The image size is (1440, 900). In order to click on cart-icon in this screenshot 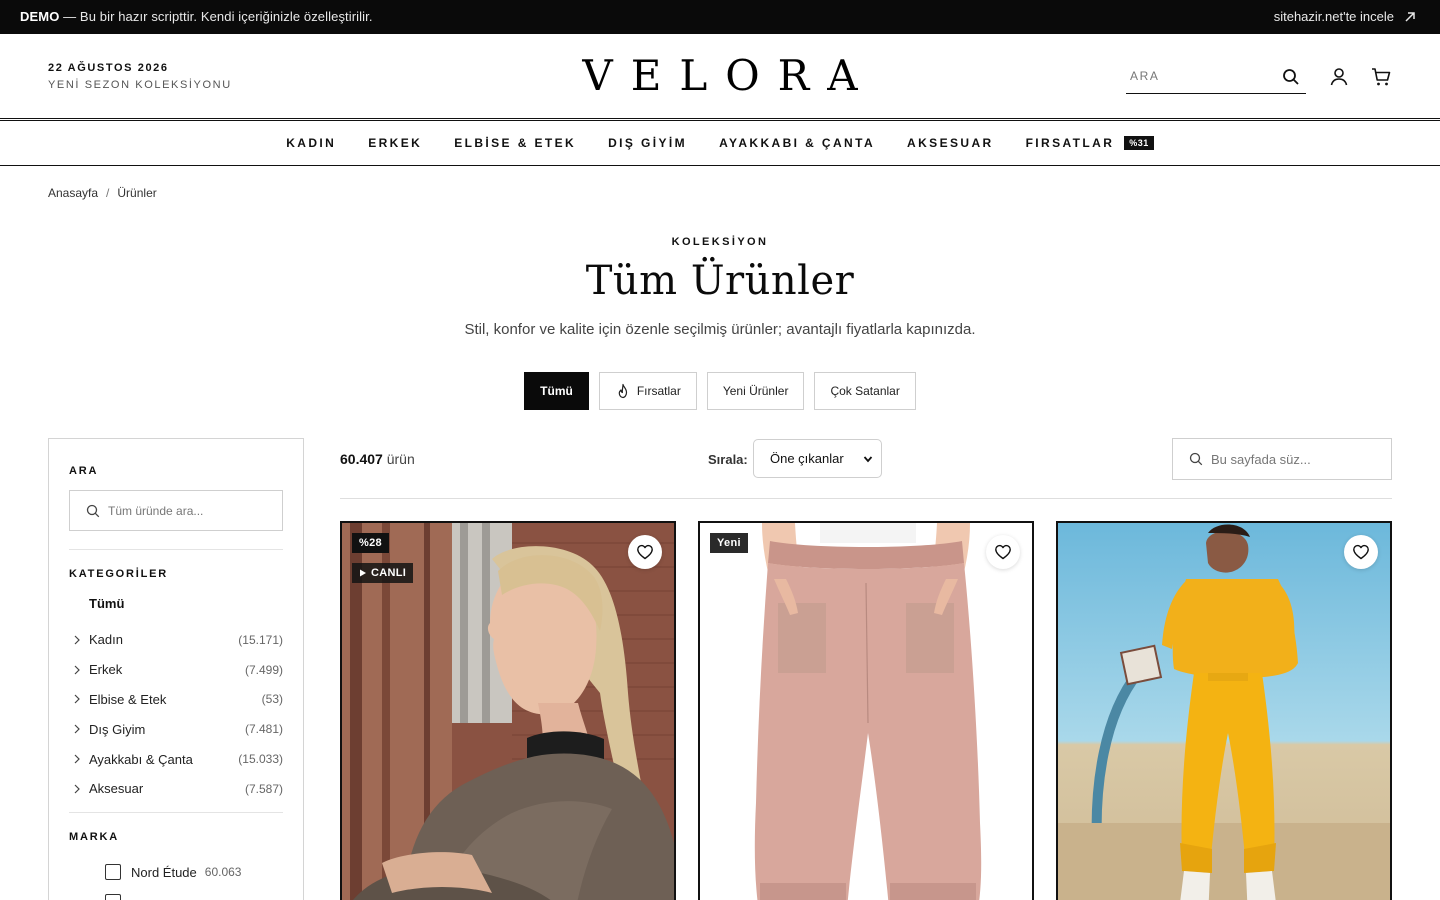, I will do `click(1381, 77)`.